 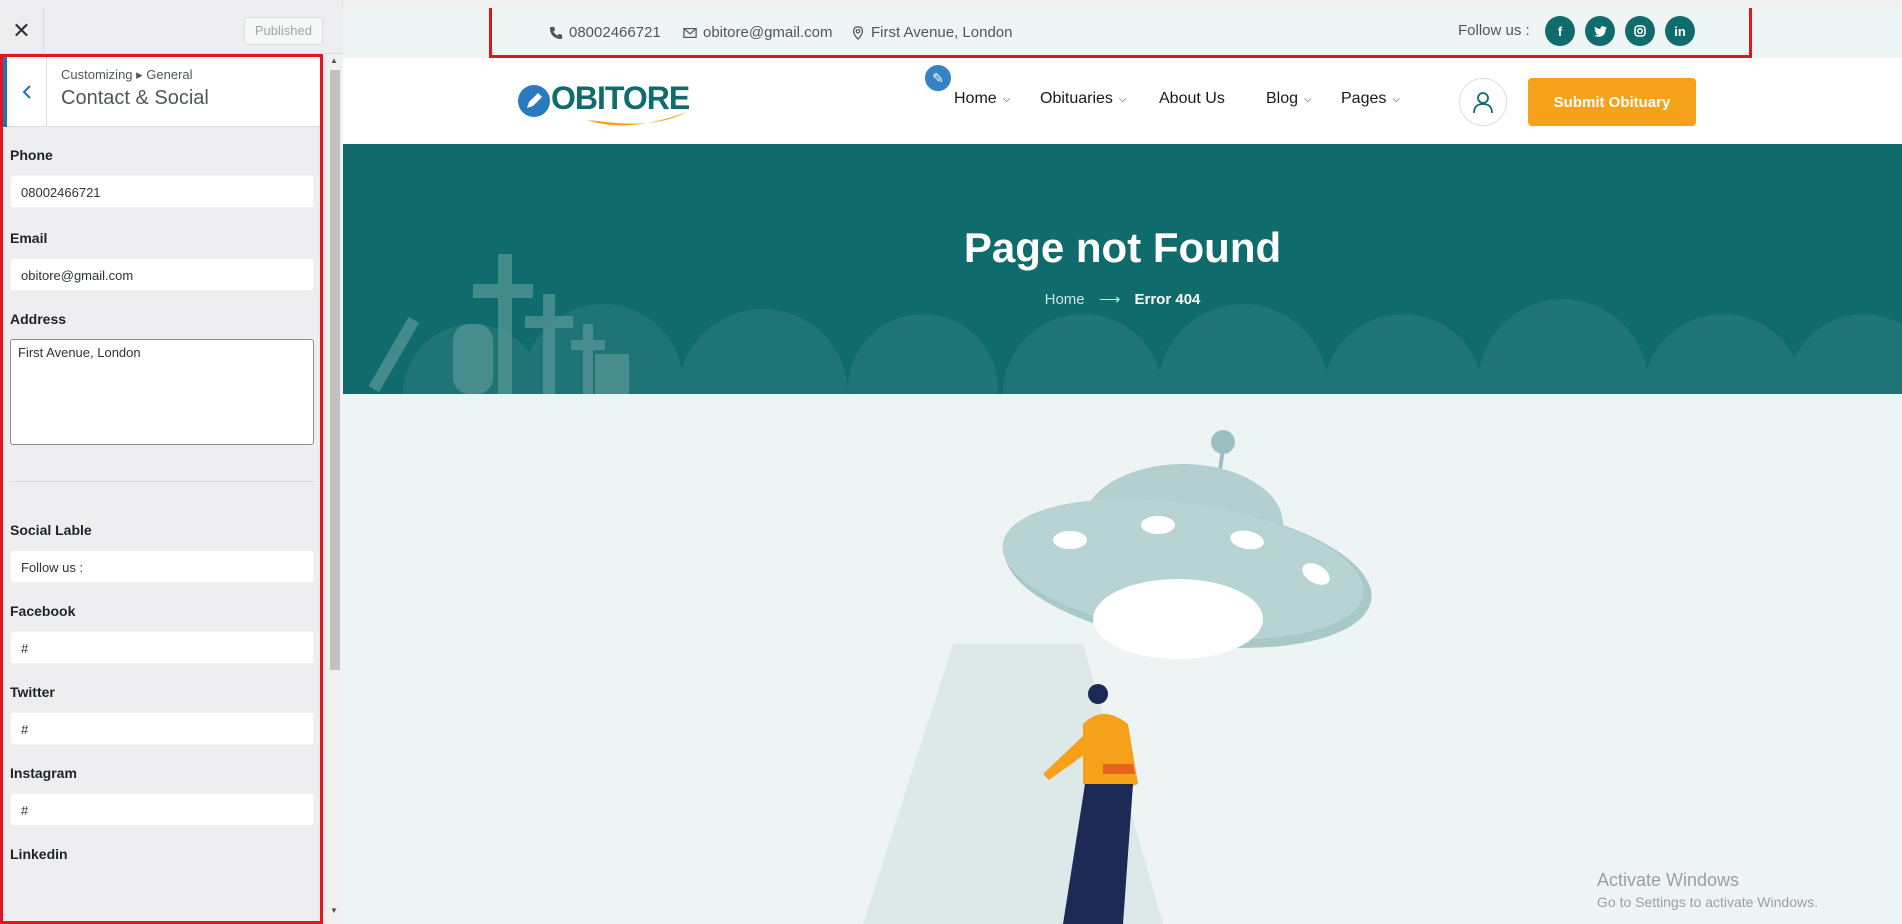 I want to click on nav-home: Home ⌵, so click(x=982, y=99).